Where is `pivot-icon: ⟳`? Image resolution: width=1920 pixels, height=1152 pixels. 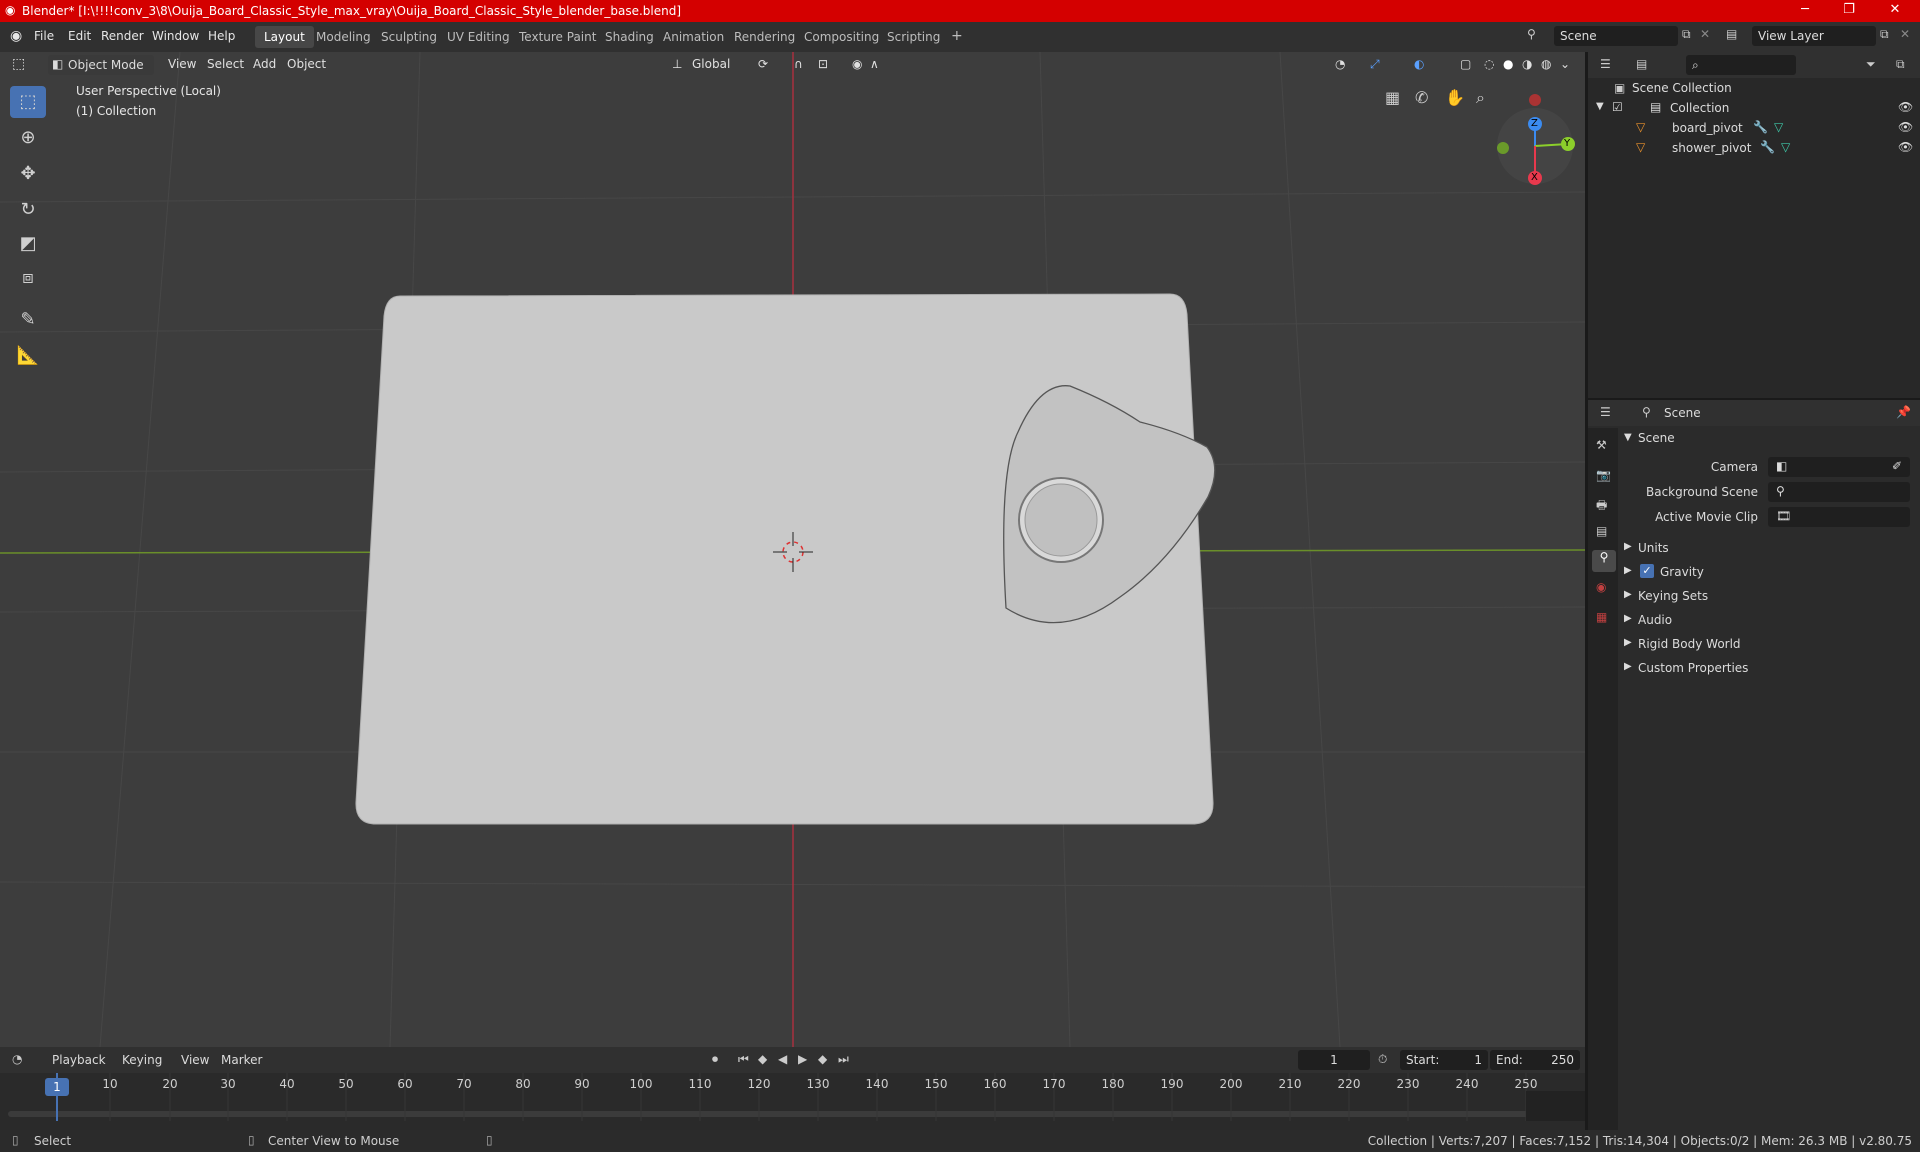
pivot-icon: ⟳ is located at coordinates (763, 64).